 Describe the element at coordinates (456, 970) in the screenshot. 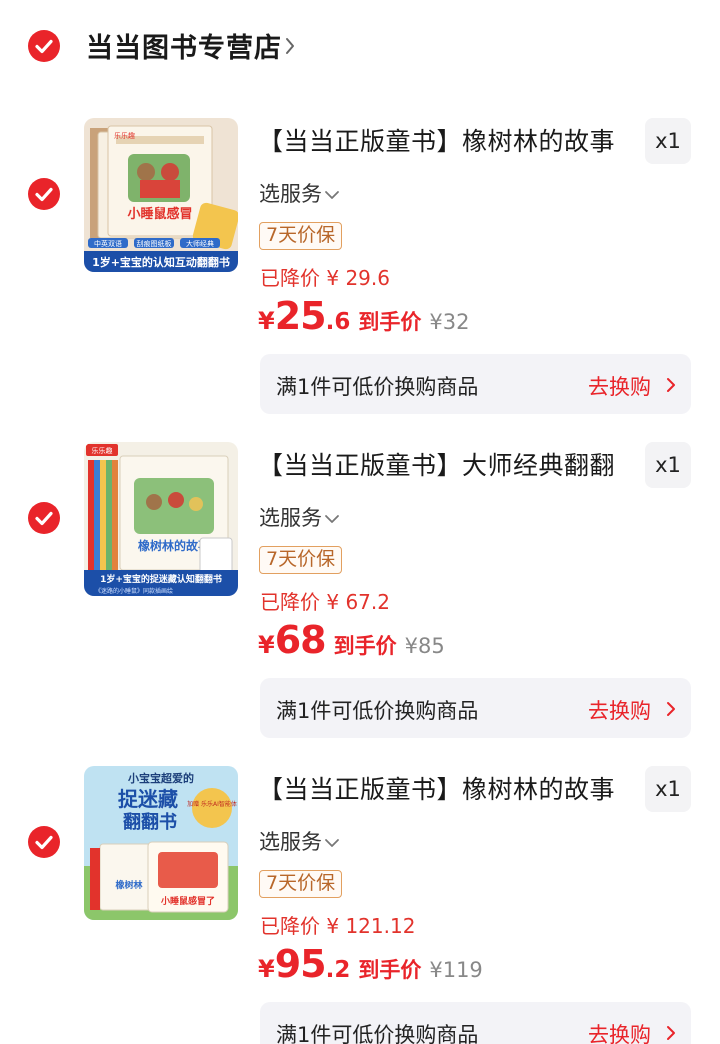

I see `original-price: ¥119` at that location.